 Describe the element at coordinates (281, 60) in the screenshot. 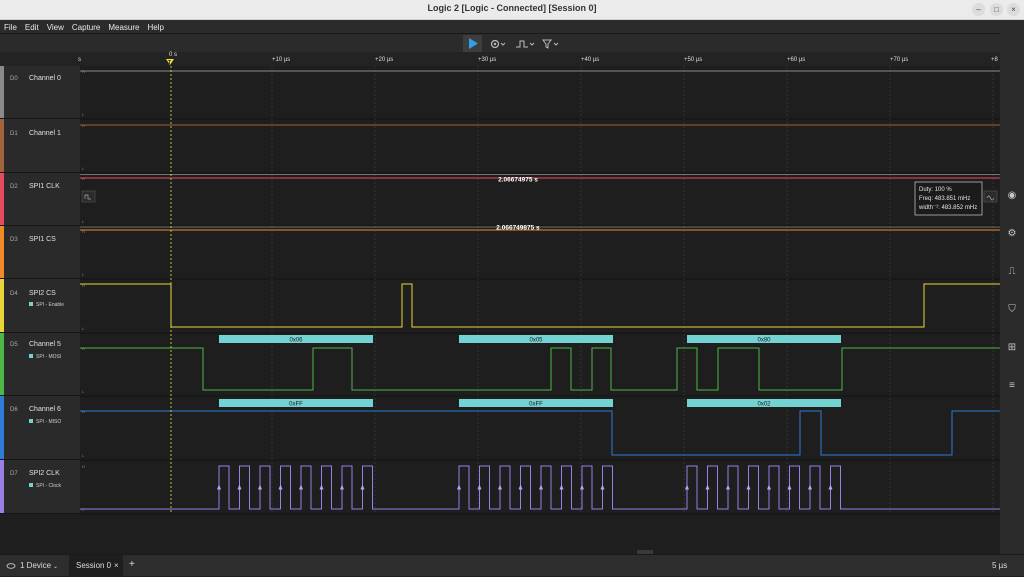

I see `tick-label: +10 µs` at that location.